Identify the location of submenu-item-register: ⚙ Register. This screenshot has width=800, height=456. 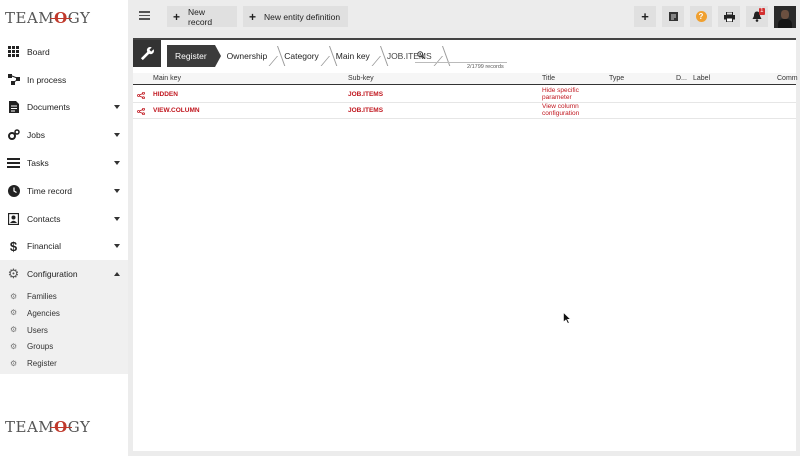
(64, 363).